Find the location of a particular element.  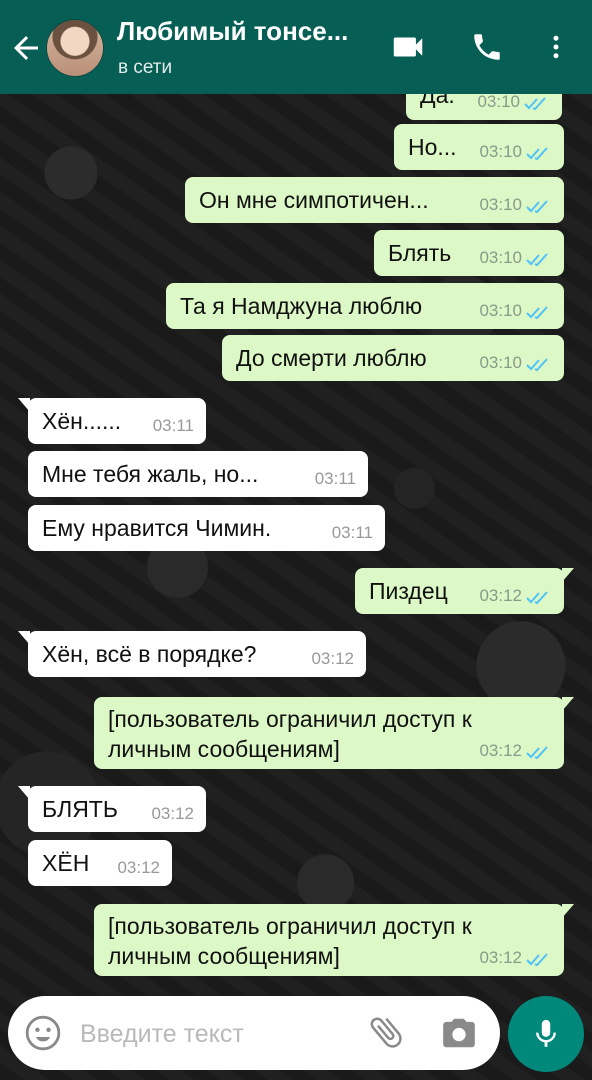

message-outgoing: Та я Намджуна люблю 03:10 is located at coordinates (365, 306).